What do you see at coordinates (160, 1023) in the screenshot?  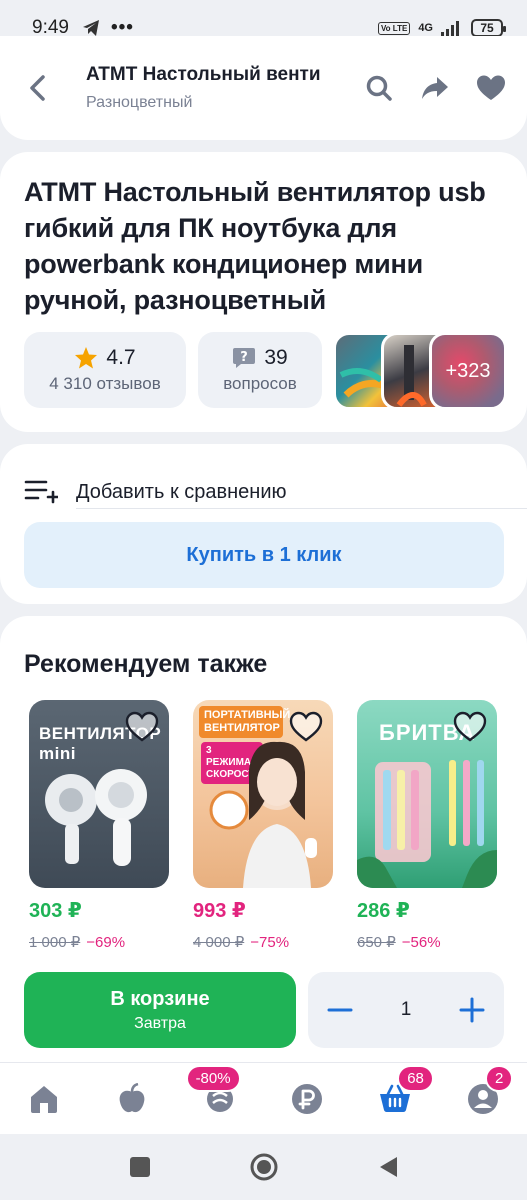 I see `delivery-label: Завтра` at bounding box center [160, 1023].